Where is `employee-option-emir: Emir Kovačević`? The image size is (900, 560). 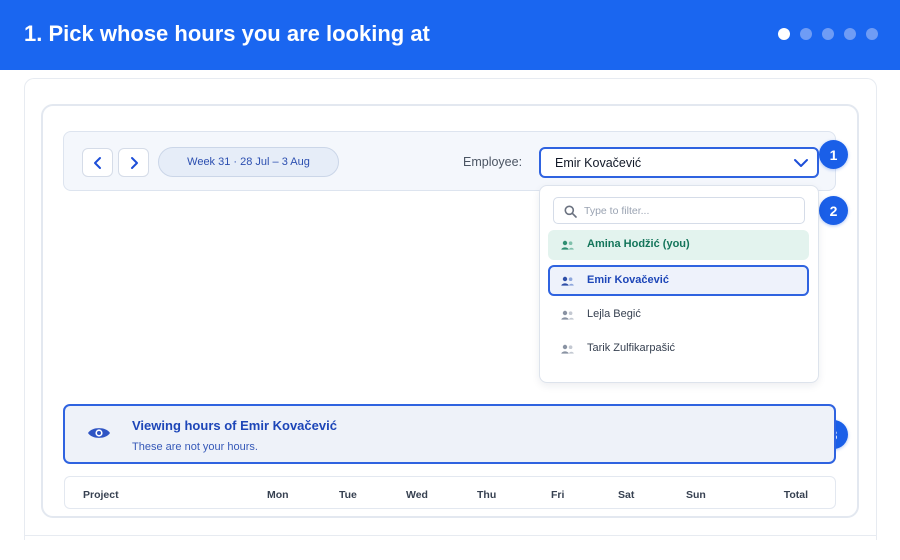 employee-option-emir: Emir Kovačević is located at coordinates (678, 280).